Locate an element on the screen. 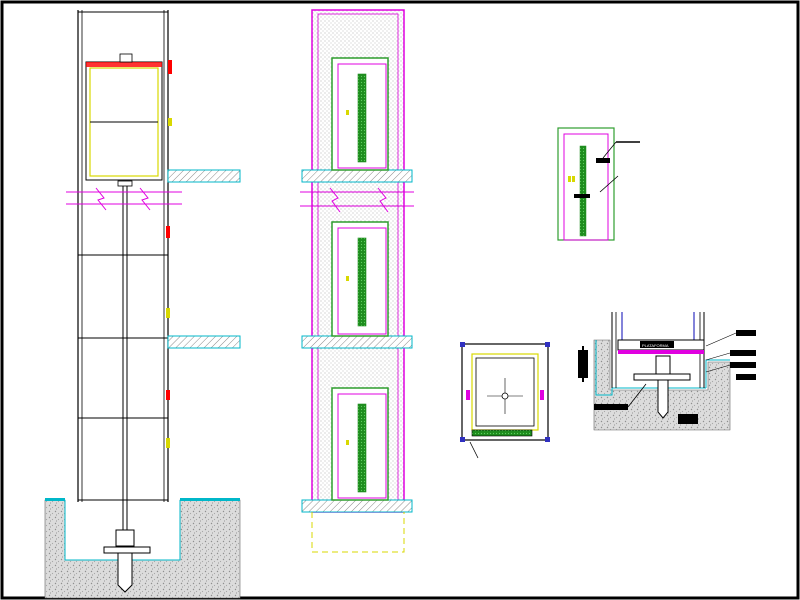 This screenshot has width=800, height=600. pit-detail-view: PLATAFORMA is located at coordinates (667, 371).